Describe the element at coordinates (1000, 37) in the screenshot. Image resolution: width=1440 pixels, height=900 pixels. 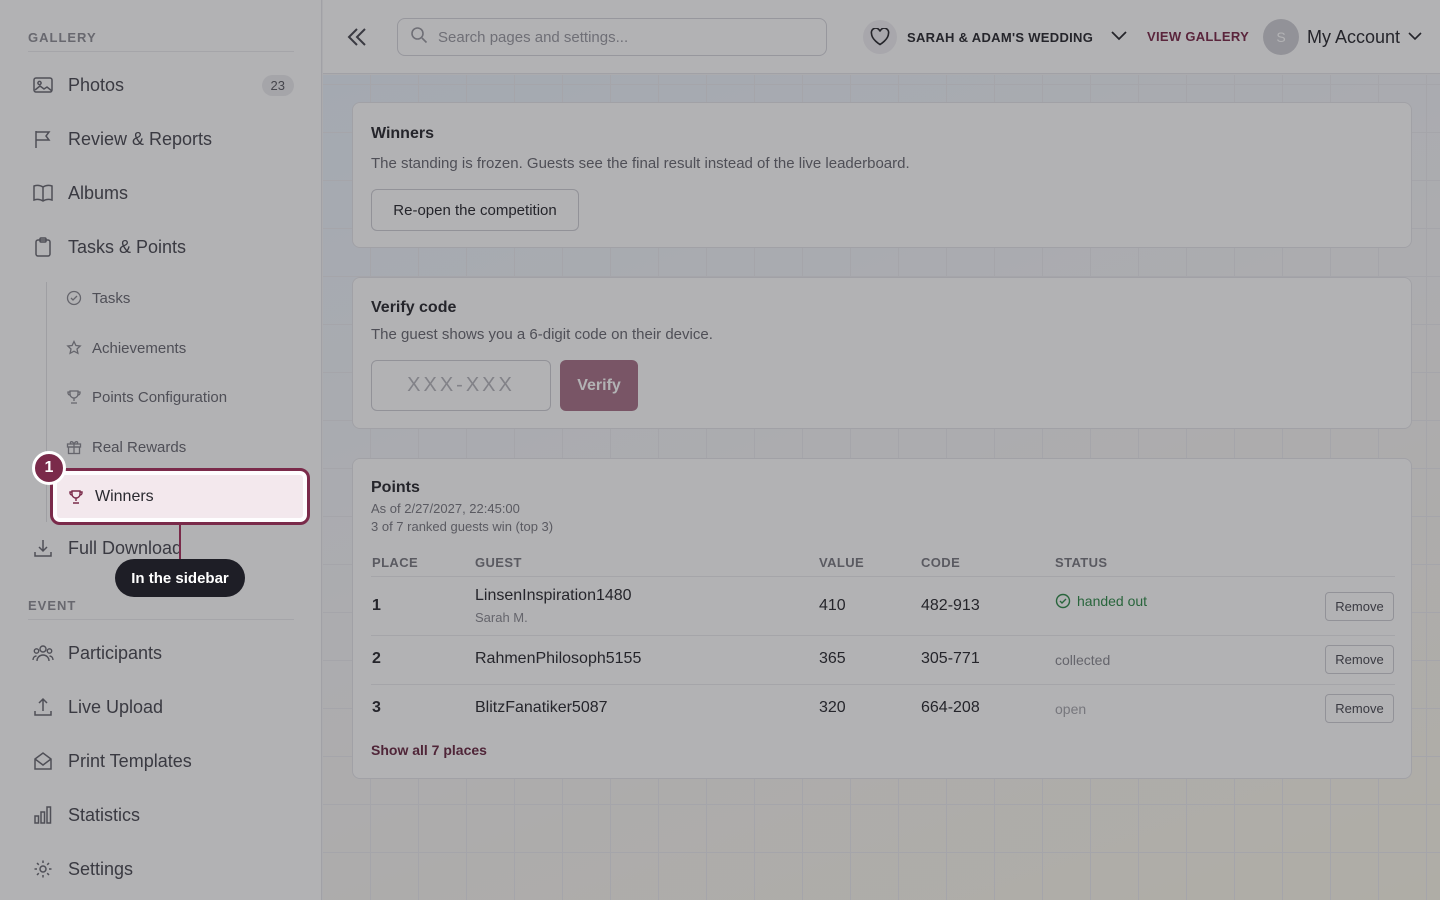
I see `event-name: SARAH & ADAM'S WEDDING` at that location.